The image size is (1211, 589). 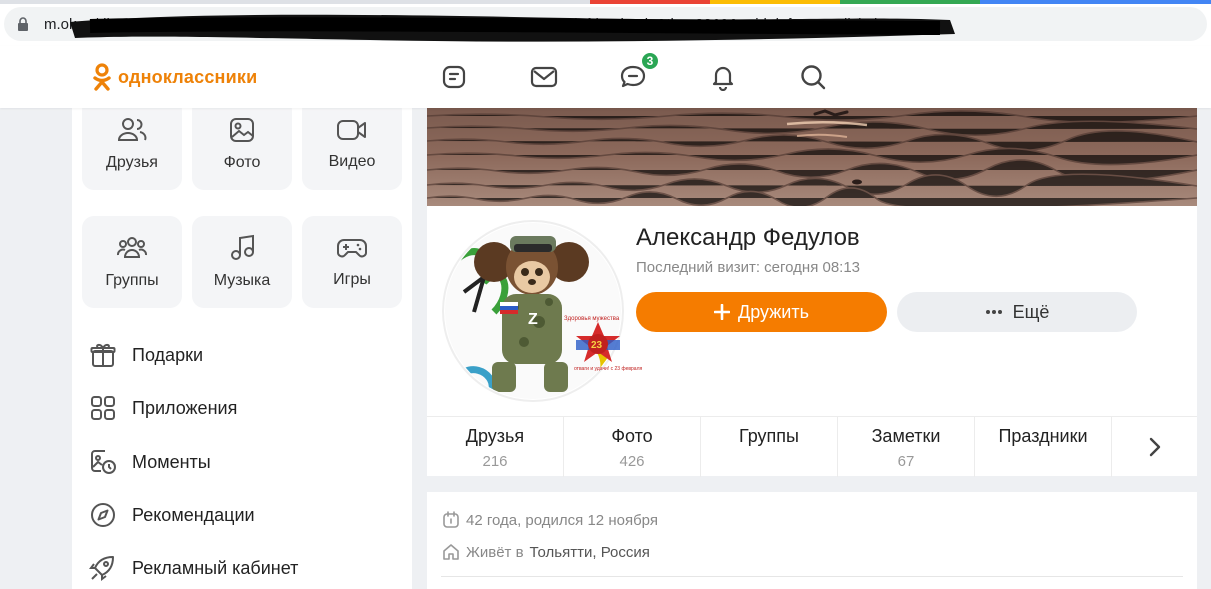 What do you see at coordinates (632, 461) in the screenshot?
I see `tab-count: 426` at bounding box center [632, 461].